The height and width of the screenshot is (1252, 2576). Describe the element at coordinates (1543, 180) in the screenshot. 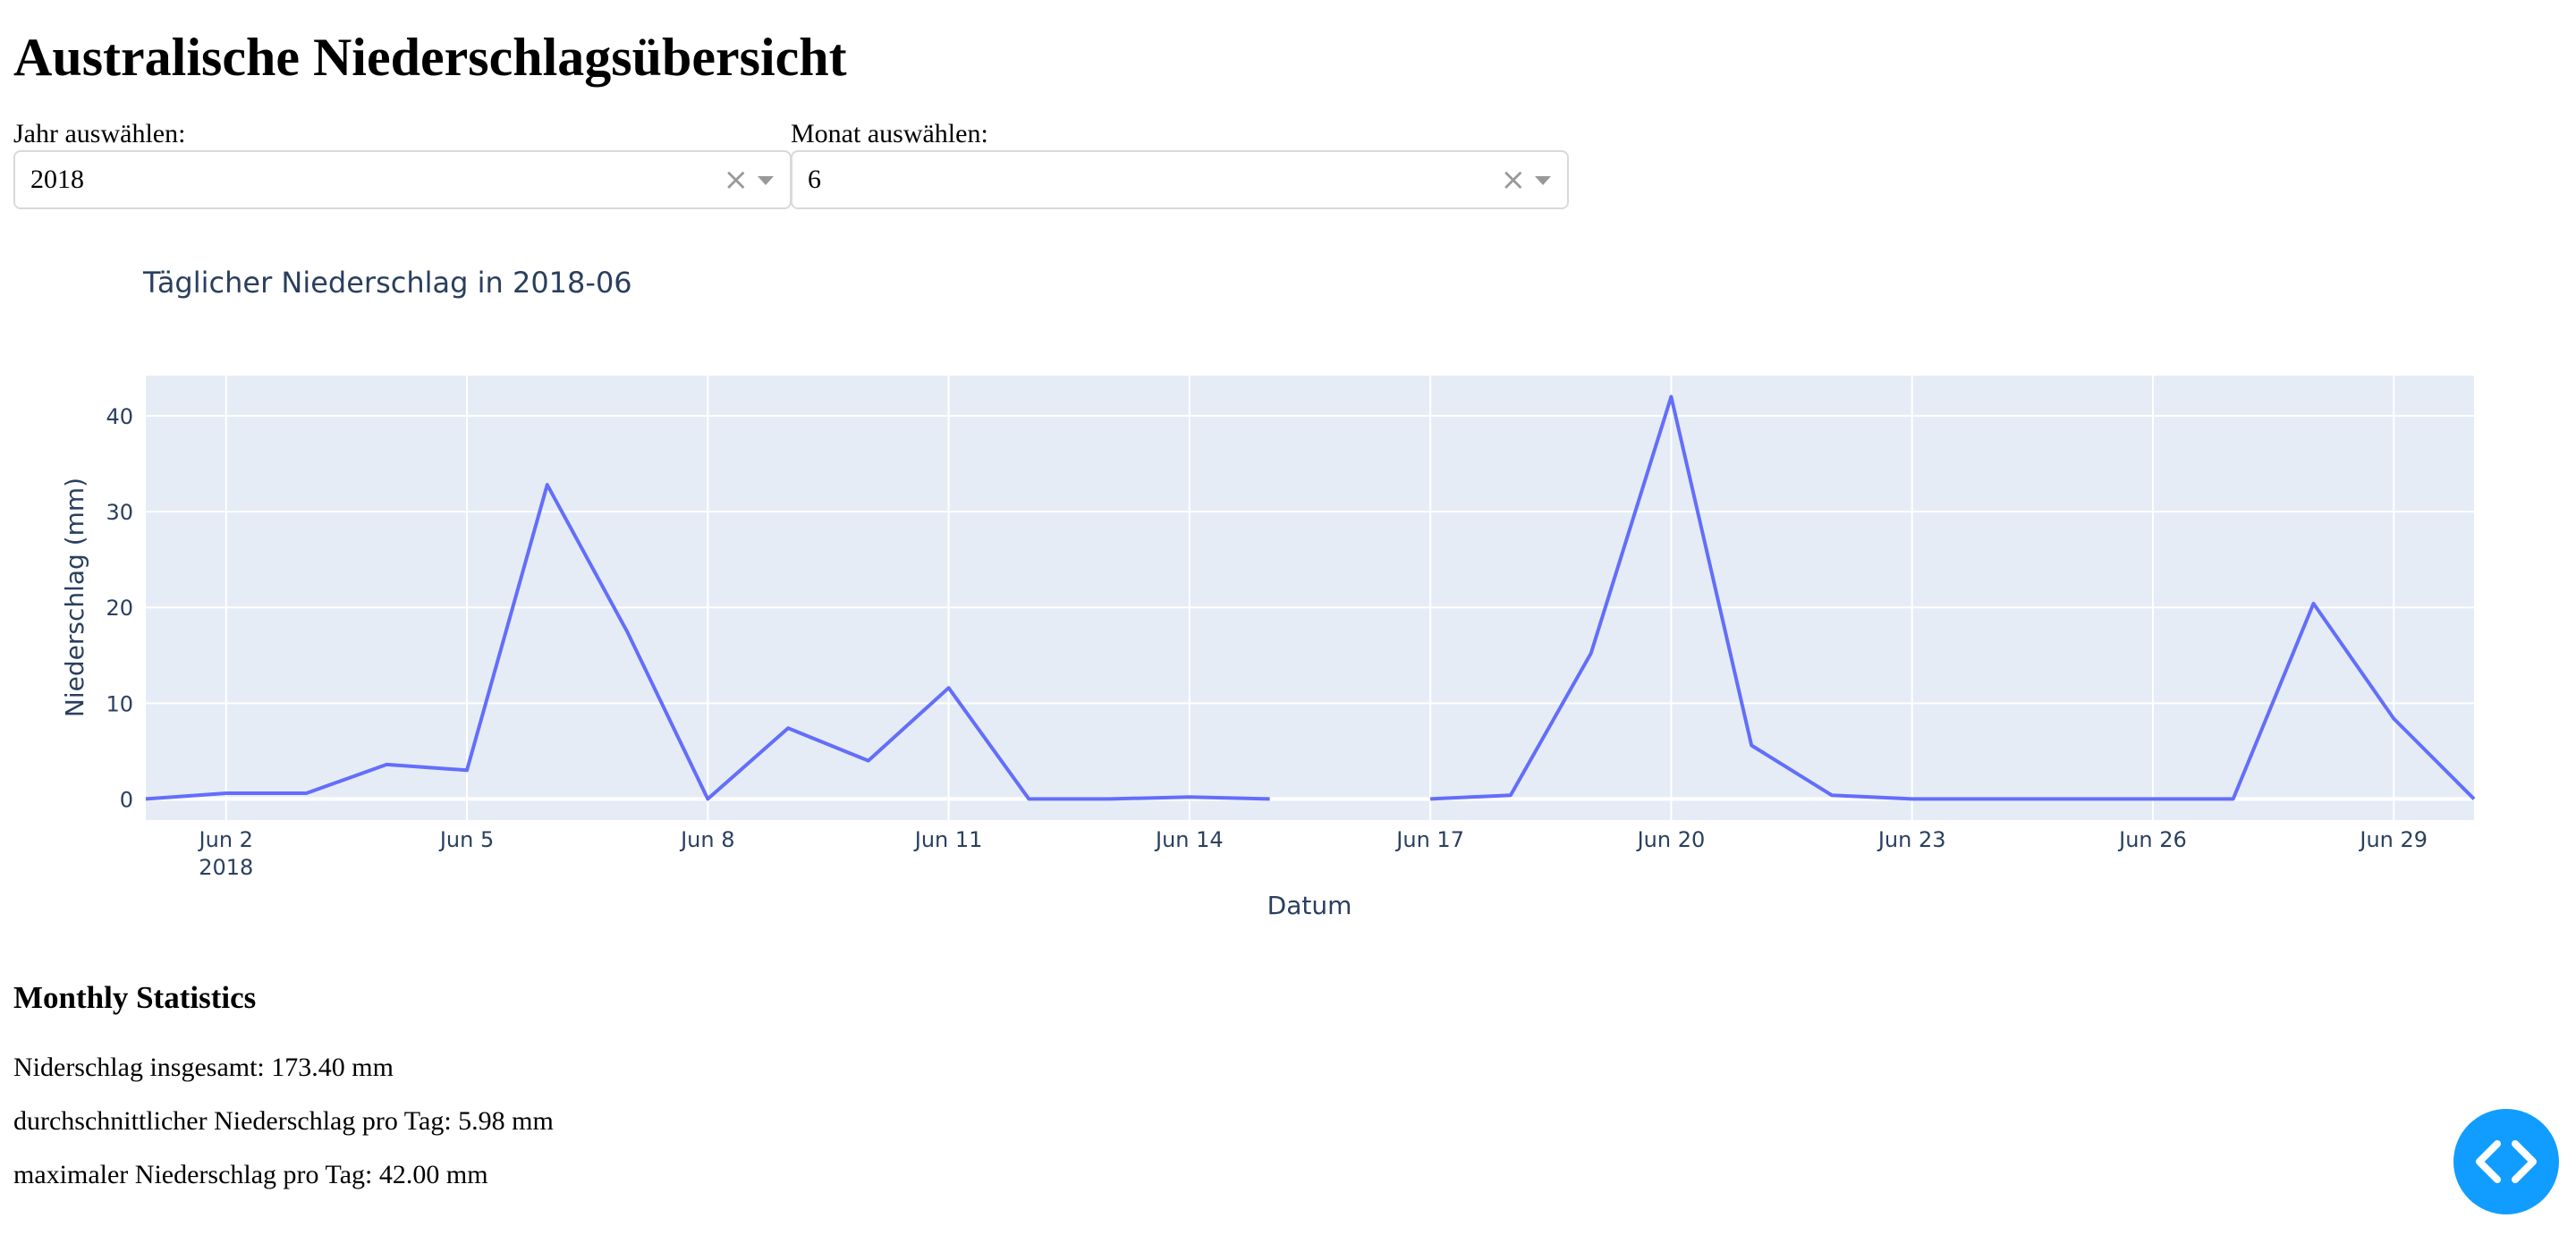

I see `month-chevron-down-icon` at that location.